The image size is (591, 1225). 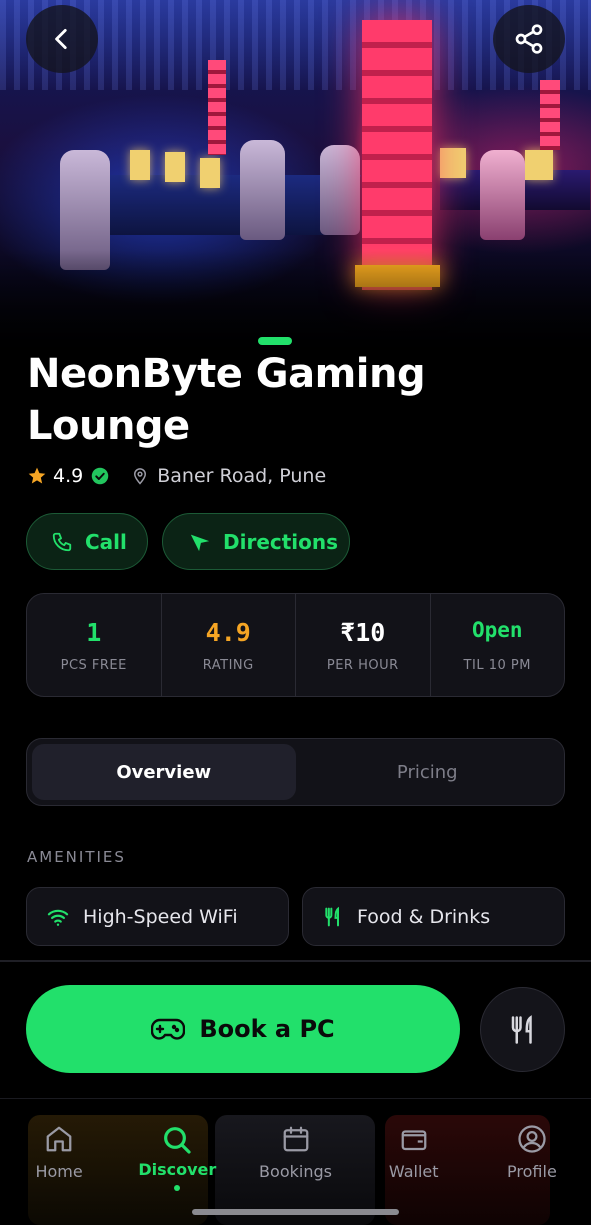 What do you see at coordinates (362, 665) in the screenshot?
I see `stat-label: PER HOUR` at bounding box center [362, 665].